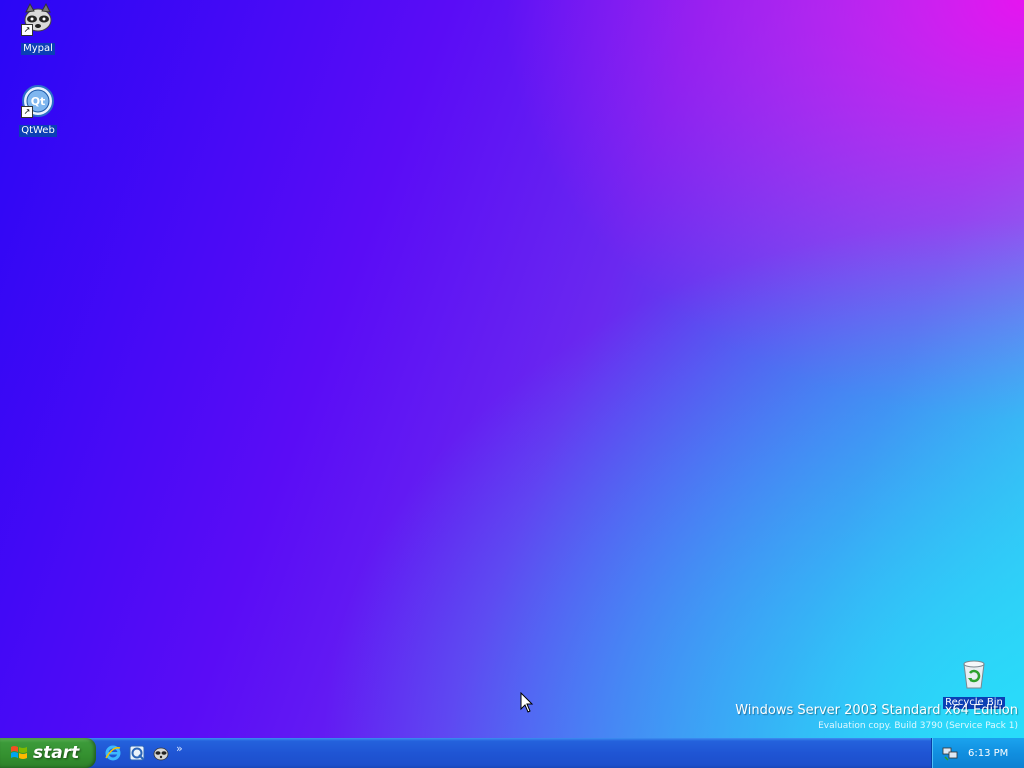  I want to click on quick-launch-bar: », so click(143, 753).